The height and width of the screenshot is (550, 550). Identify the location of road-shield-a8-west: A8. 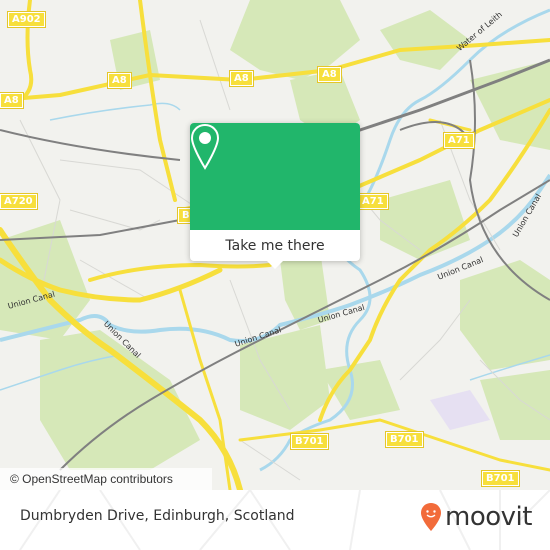
(12, 100).